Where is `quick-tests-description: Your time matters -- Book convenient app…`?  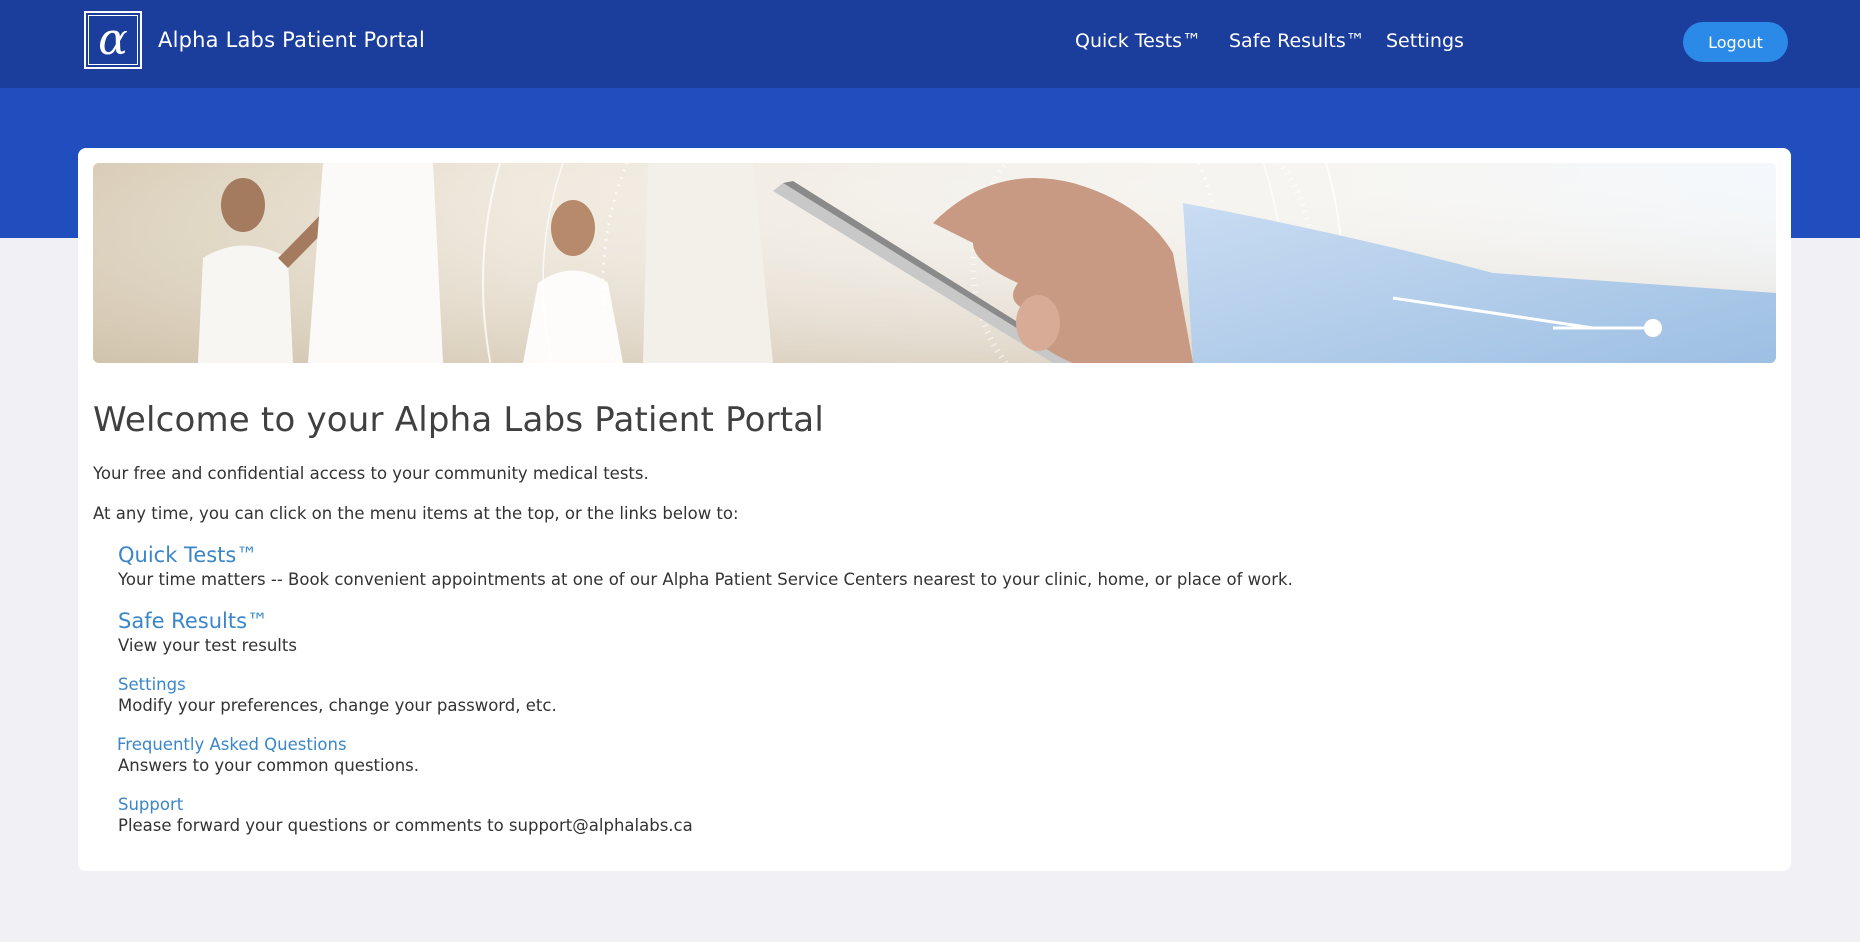 quick-tests-description: Your time matters -- Book convenient app… is located at coordinates (705, 579).